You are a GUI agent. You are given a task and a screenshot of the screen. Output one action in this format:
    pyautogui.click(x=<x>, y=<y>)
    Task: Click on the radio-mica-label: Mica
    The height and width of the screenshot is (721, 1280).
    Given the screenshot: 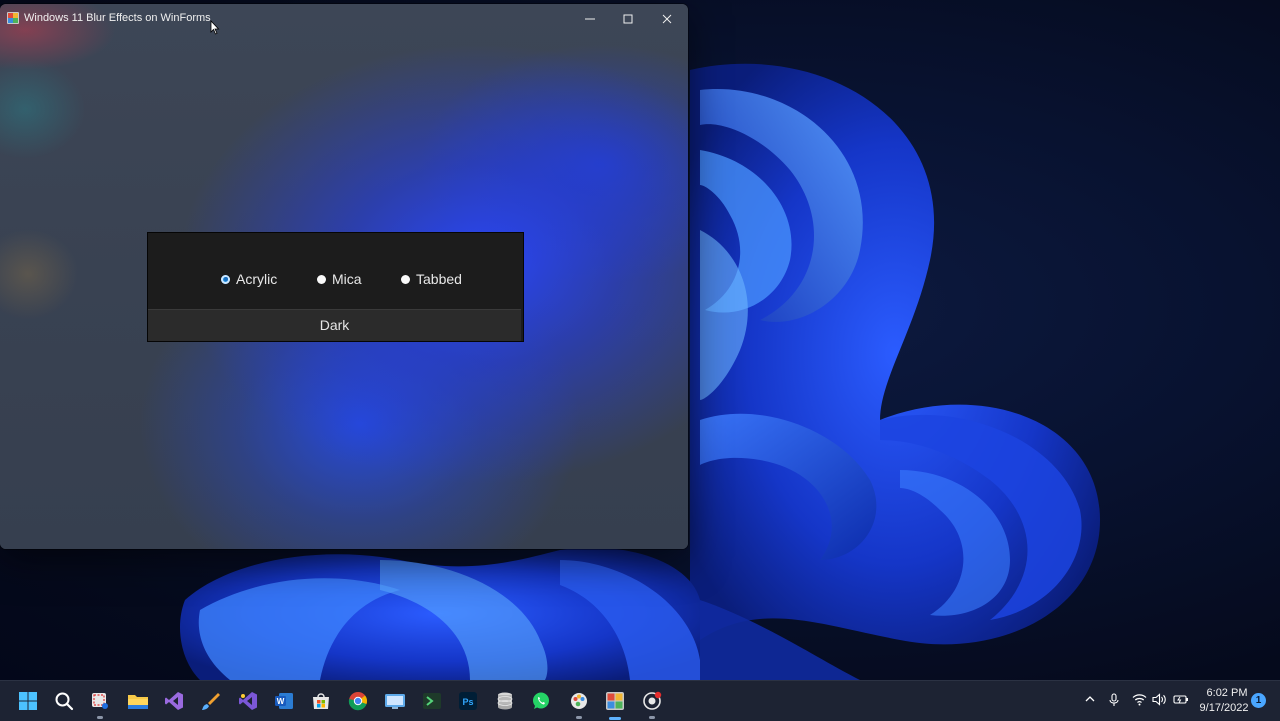 What is the action you would take?
    pyautogui.click(x=347, y=279)
    